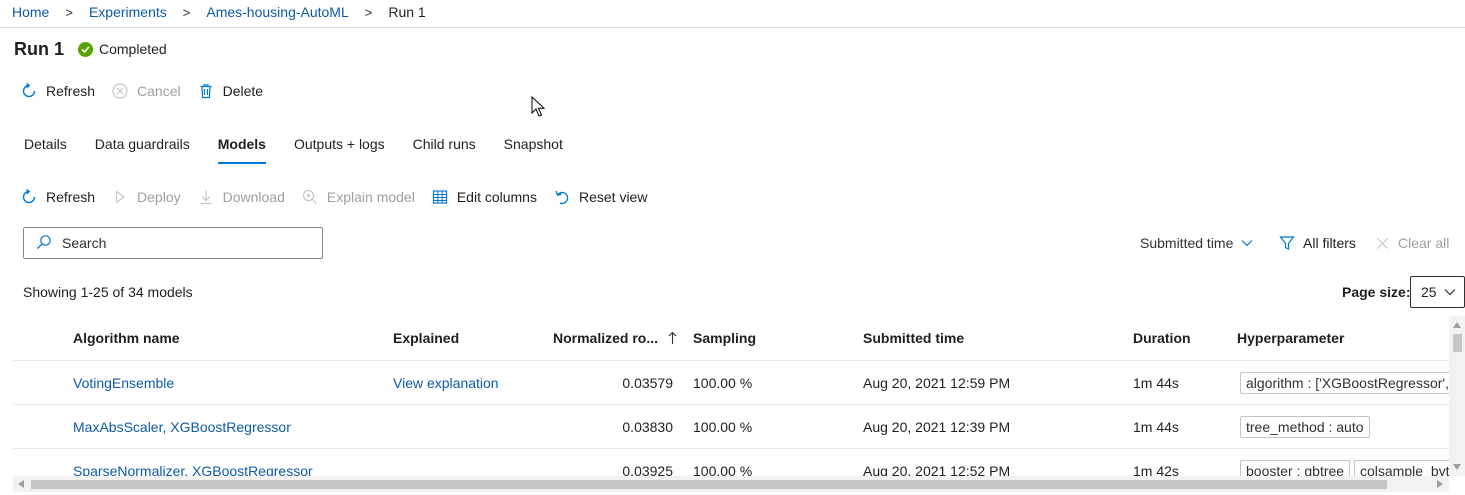 The width and height of the screenshot is (1465, 495). What do you see at coordinates (123, 383) in the screenshot?
I see `algorithm-name-link: VotingEnsemble` at bounding box center [123, 383].